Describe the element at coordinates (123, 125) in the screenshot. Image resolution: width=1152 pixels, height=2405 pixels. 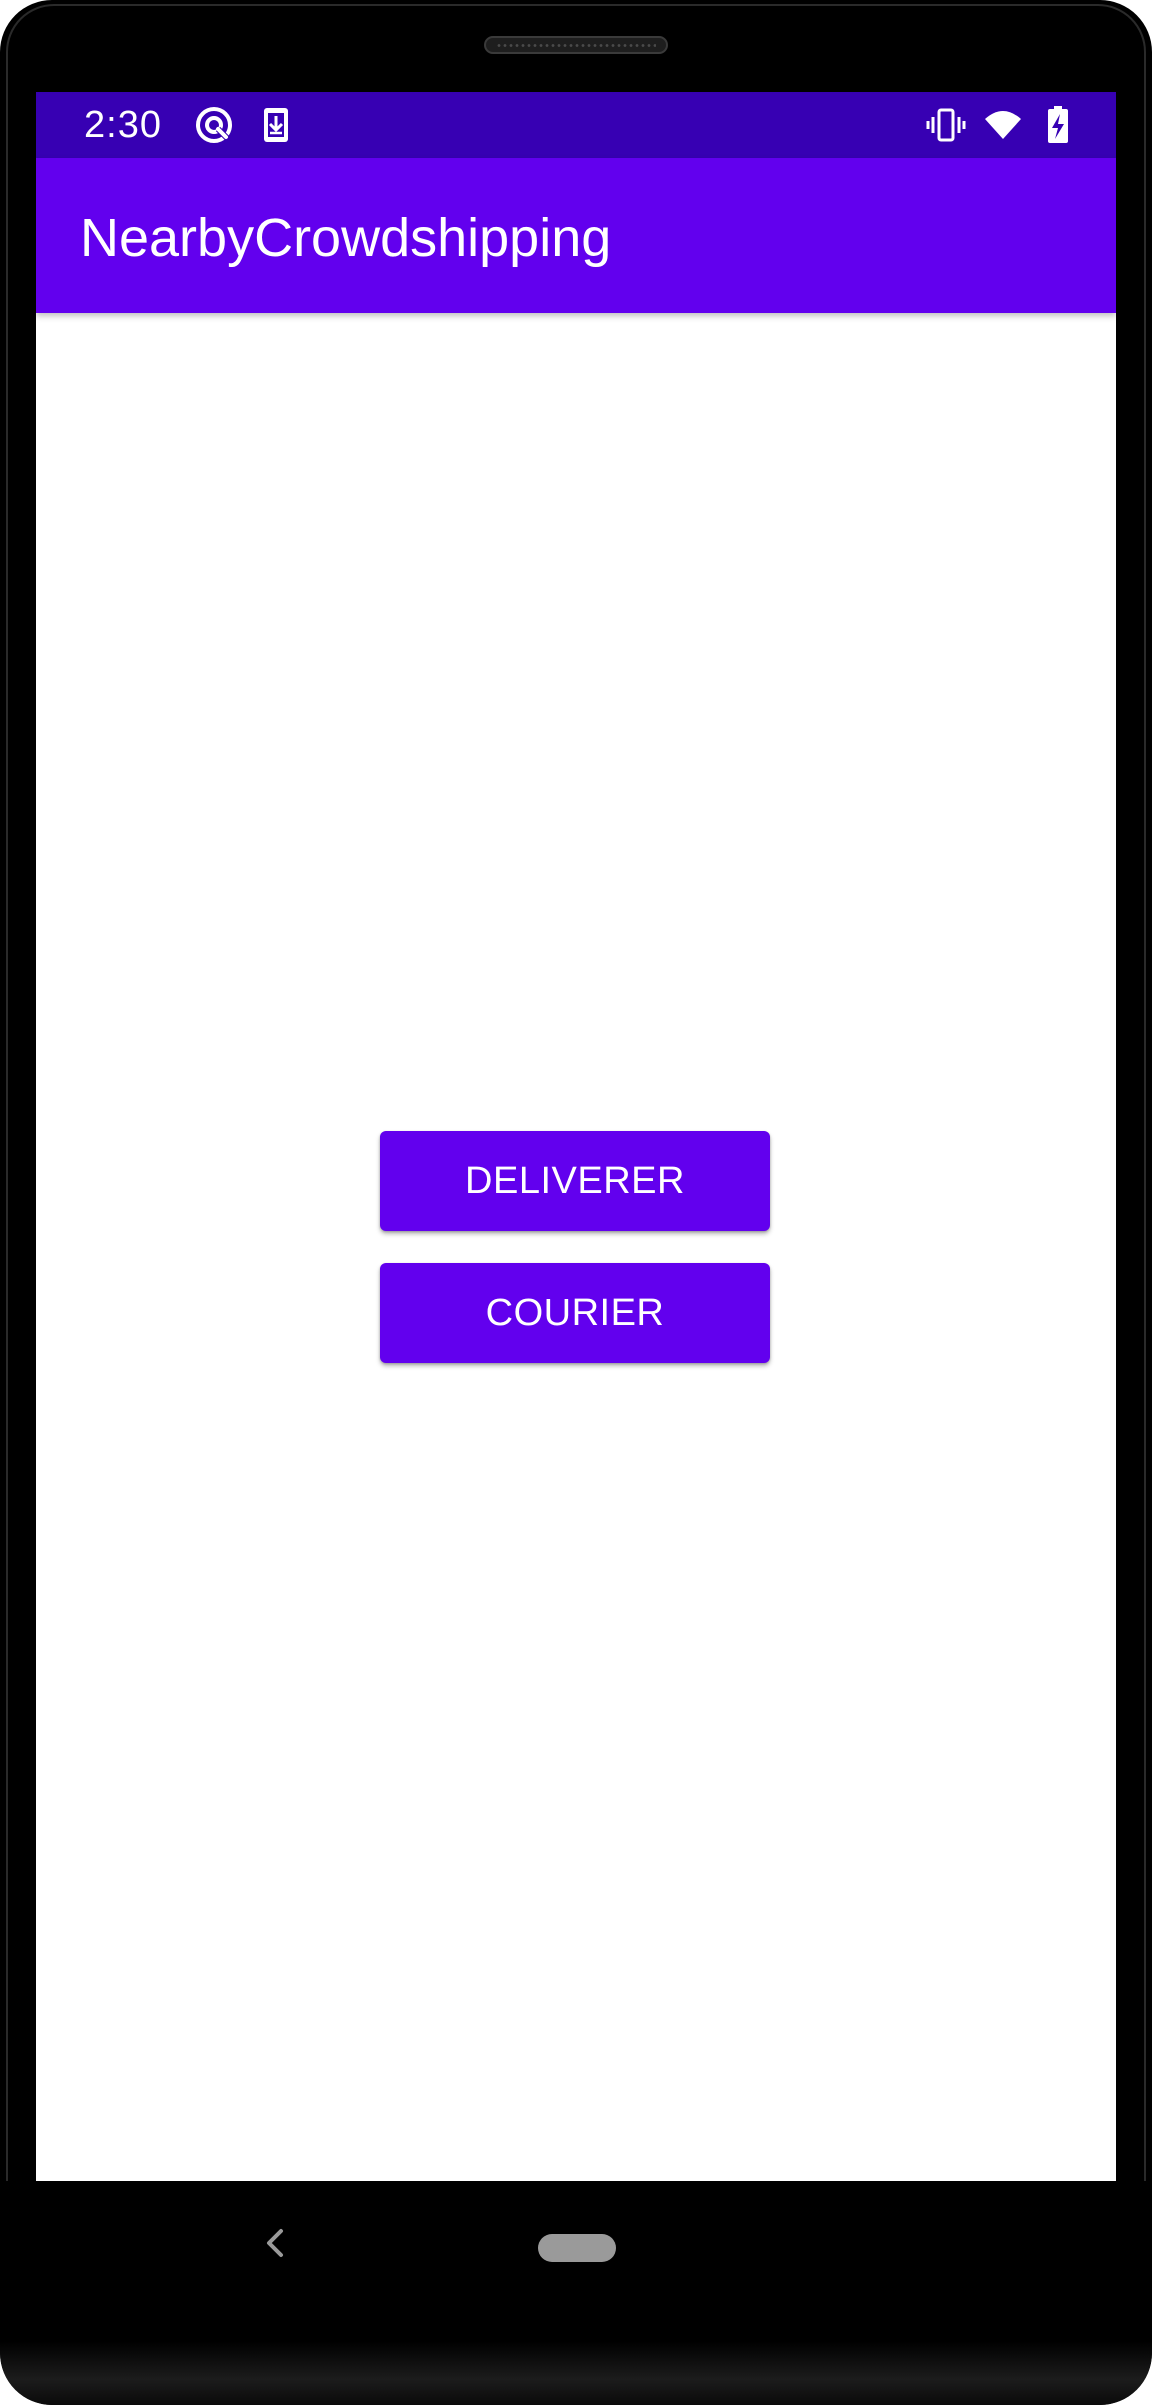
I see `status-time: 2:30` at that location.